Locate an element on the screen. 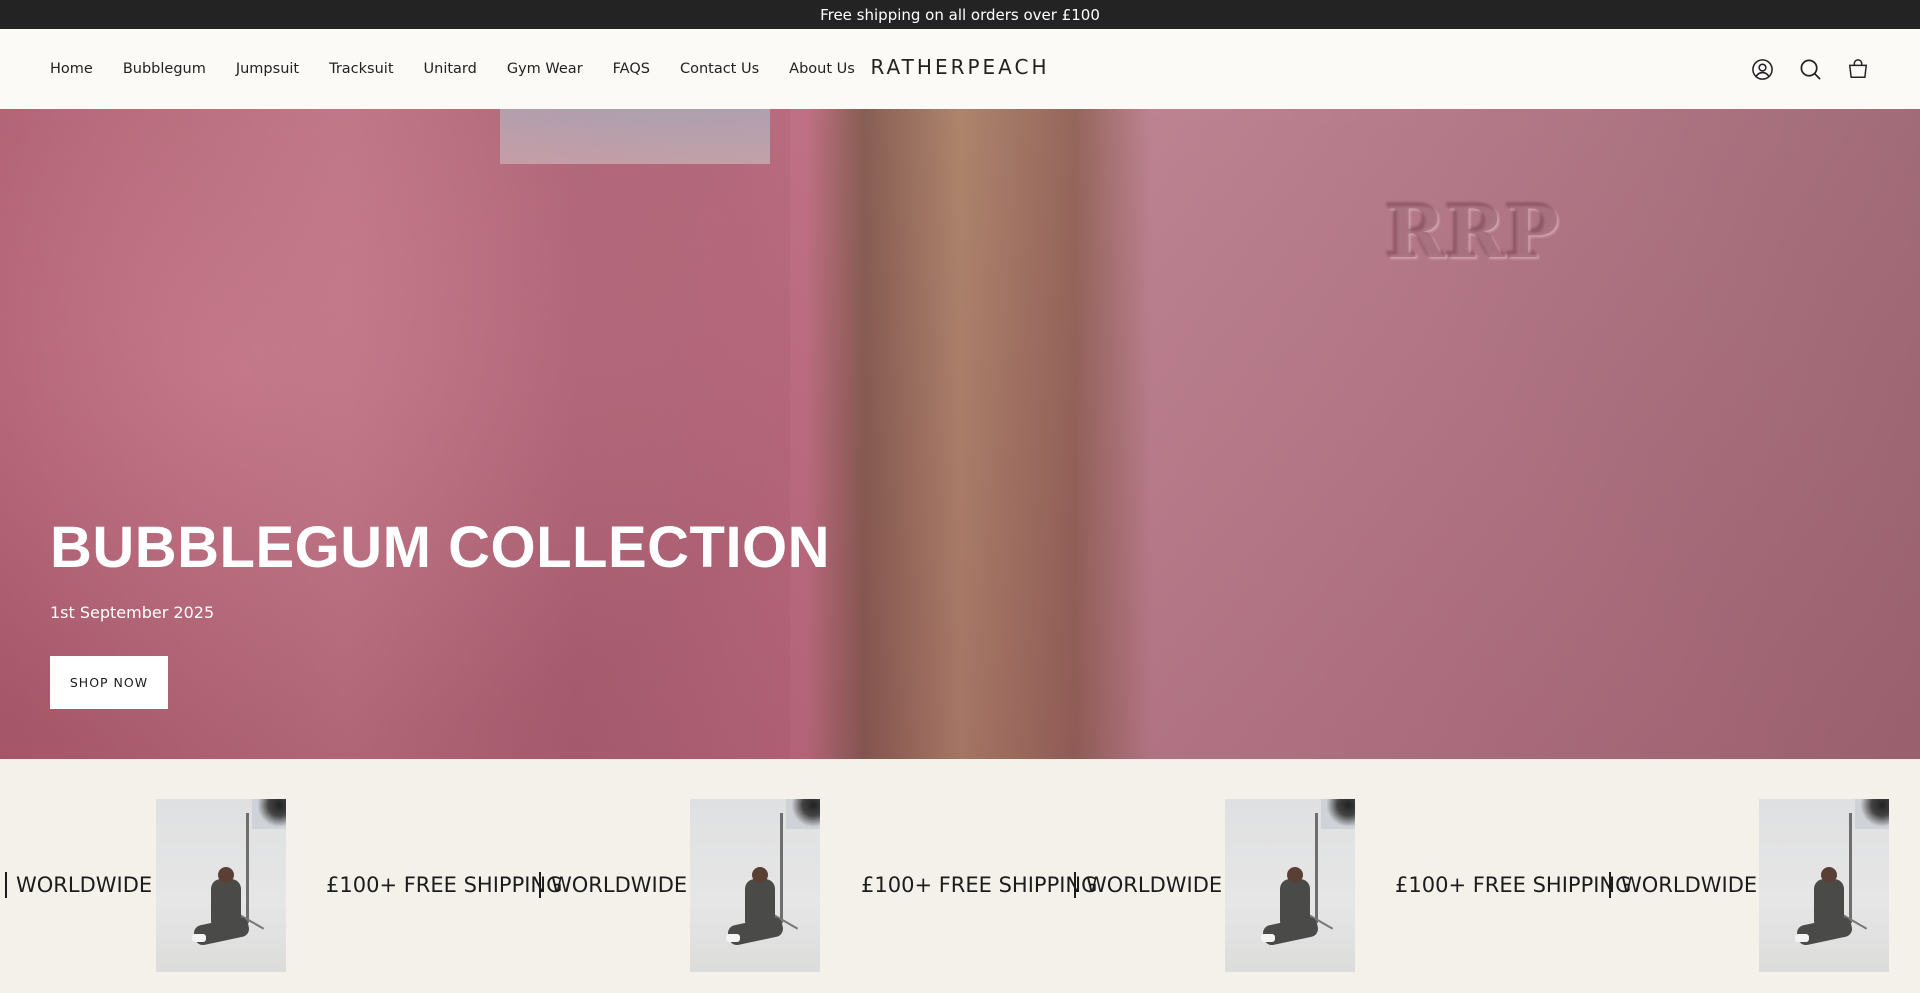 This screenshot has height=993, width=1920. announcement-text: Free shipping on all orders over £100 is located at coordinates (960, 14).